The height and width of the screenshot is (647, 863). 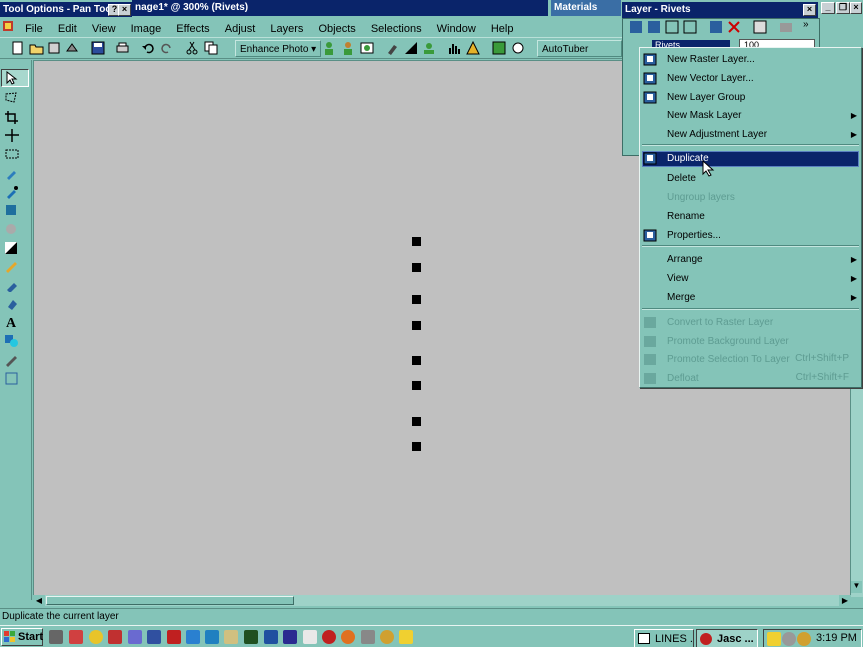 What do you see at coordinates (348, 48) in the screenshot?
I see `red-eye-icon` at bounding box center [348, 48].